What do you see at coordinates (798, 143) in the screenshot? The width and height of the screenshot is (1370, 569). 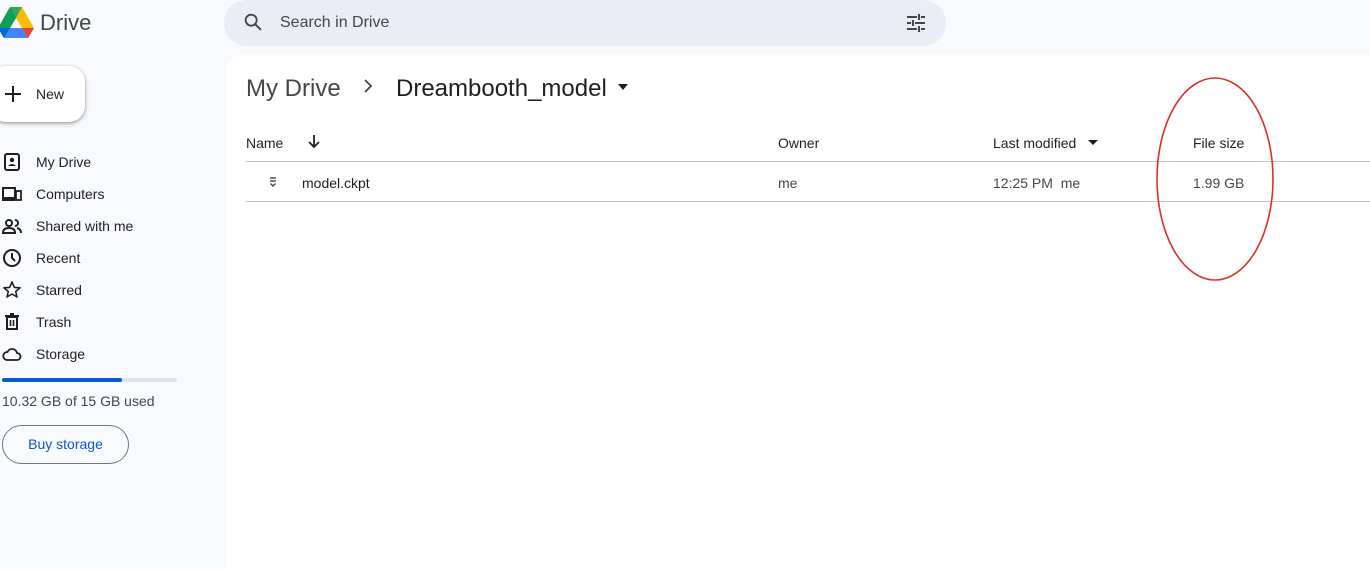 I see `column-header-owner: Owner` at bounding box center [798, 143].